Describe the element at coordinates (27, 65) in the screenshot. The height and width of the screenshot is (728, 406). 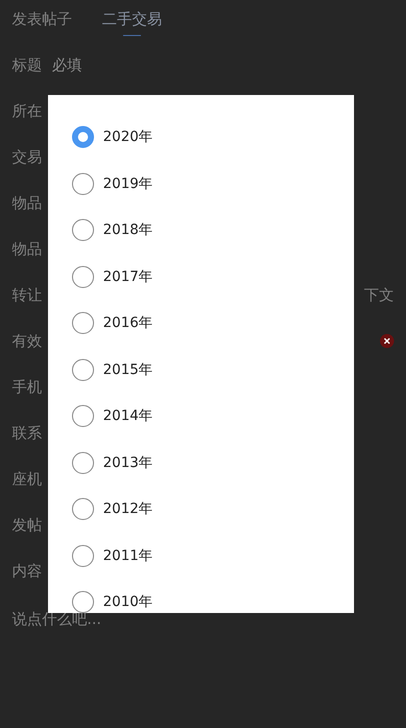
I see `field-label: 标题` at that location.